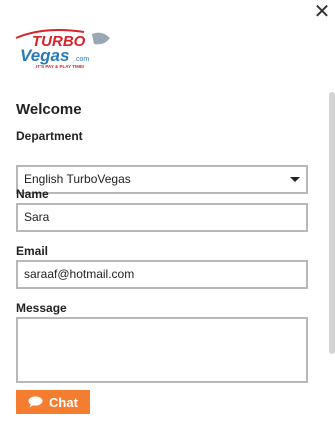  Describe the element at coordinates (49, 109) in the screenshot. I see `welcome-heading: Welcome` at that location.